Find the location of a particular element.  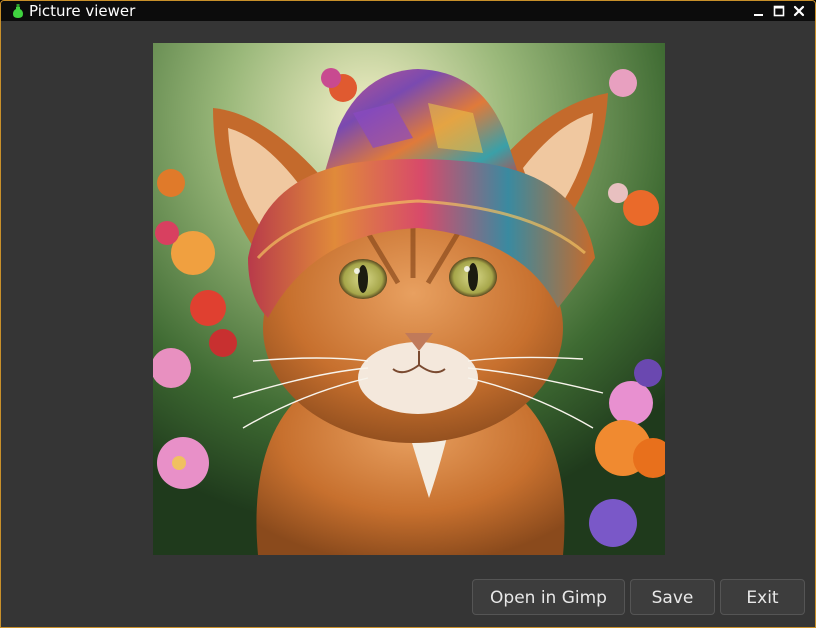

minimize-icon is located at coordinates (759, 11).